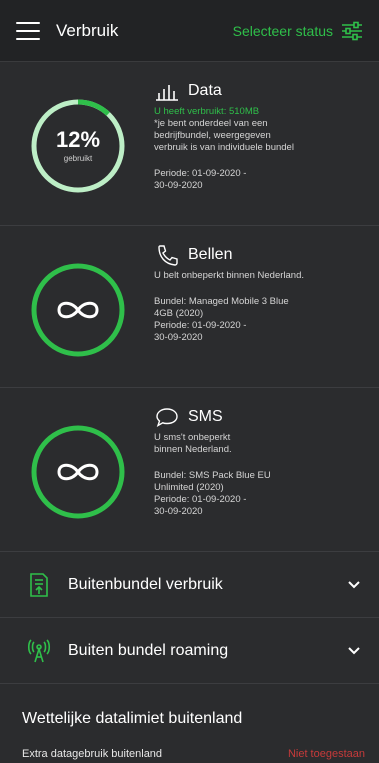 This screenshot has height=763, width=379. Describe the element at coordinates (189, 487) in the screenshot. I see `sms-bundle-line: Unlimited (2020)` at that location.